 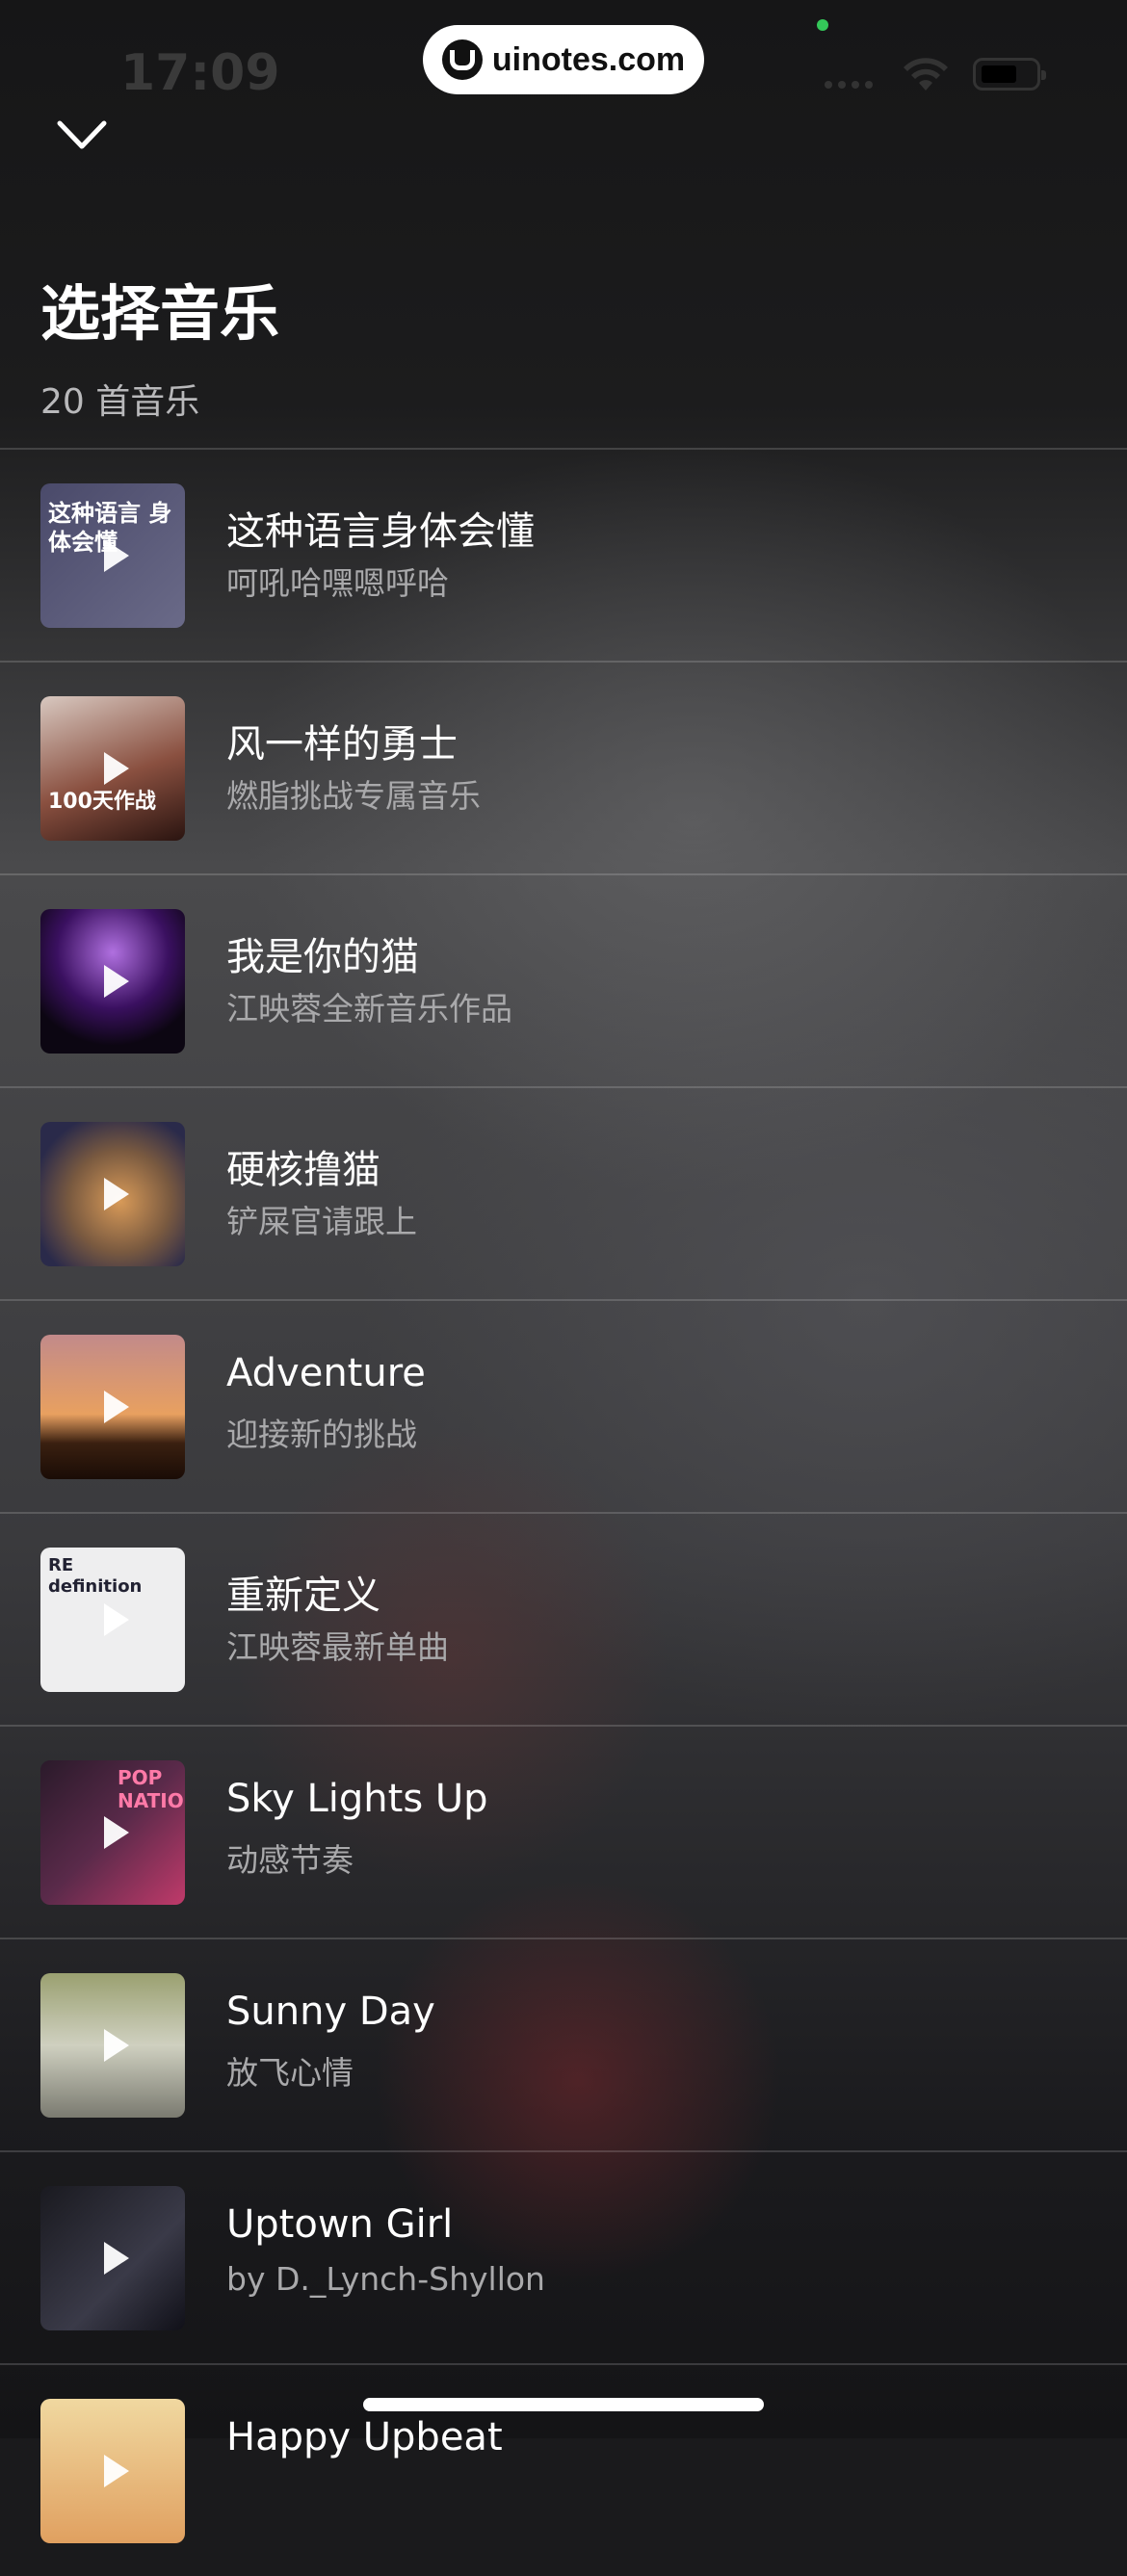 I want to click on song-subtitle: 江映蓉全新音乐作品, so click(x=369, y=1009).